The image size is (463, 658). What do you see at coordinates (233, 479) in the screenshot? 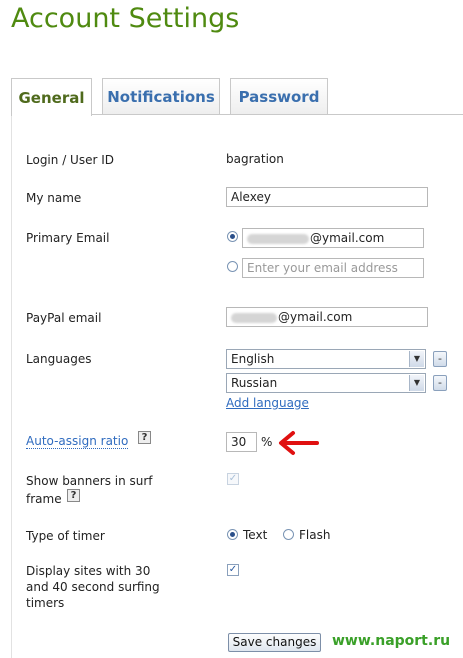
I see `banners-checkbox: ✓` at bounding box center [233, 479].